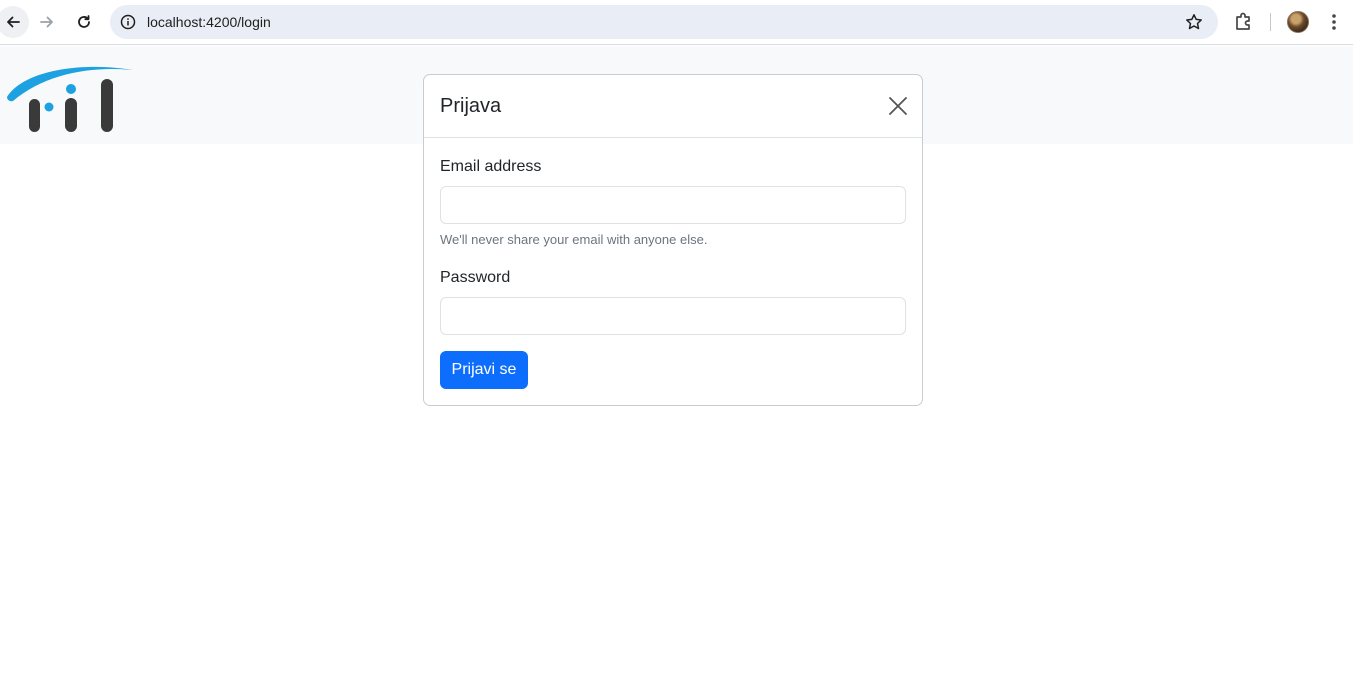 Image resolution: width=1353 pixels, height=687 pixels. Describe the element at coordinates (673, 316) in the screenshot. I see `password-field` at that location.